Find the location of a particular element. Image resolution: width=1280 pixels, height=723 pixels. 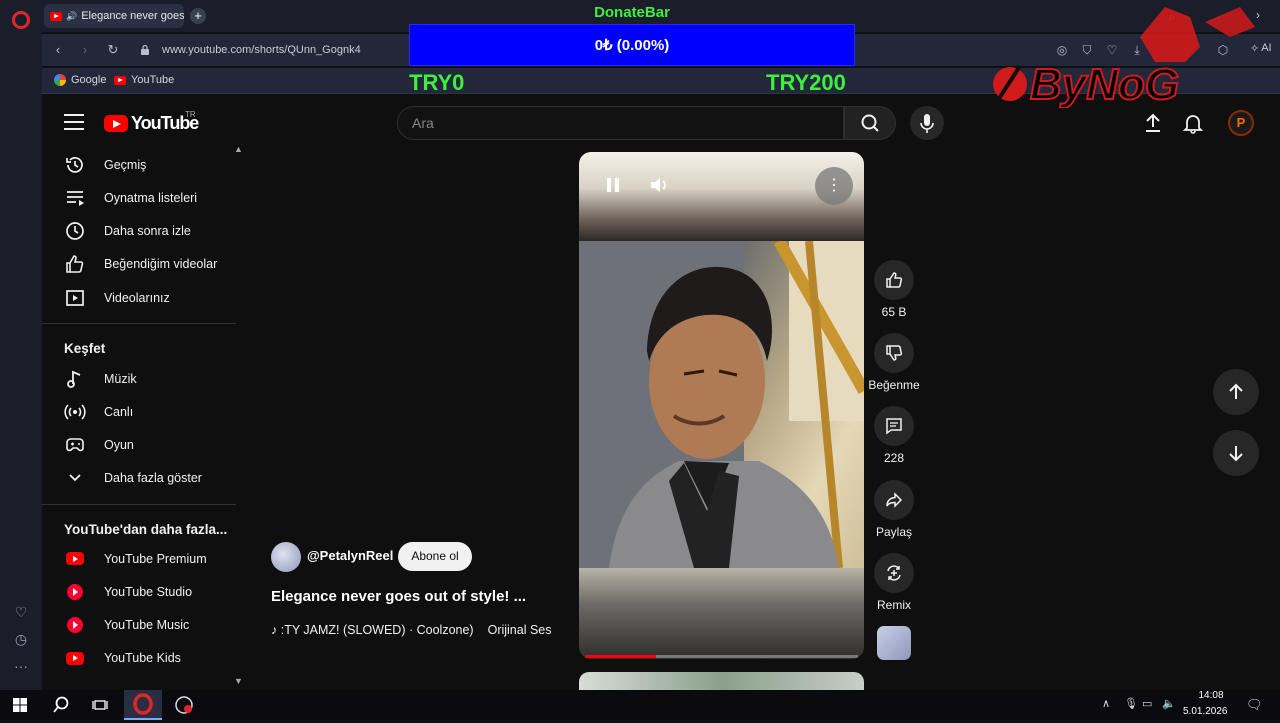

taskbar-opera-button is located at coordinates (143, 705).